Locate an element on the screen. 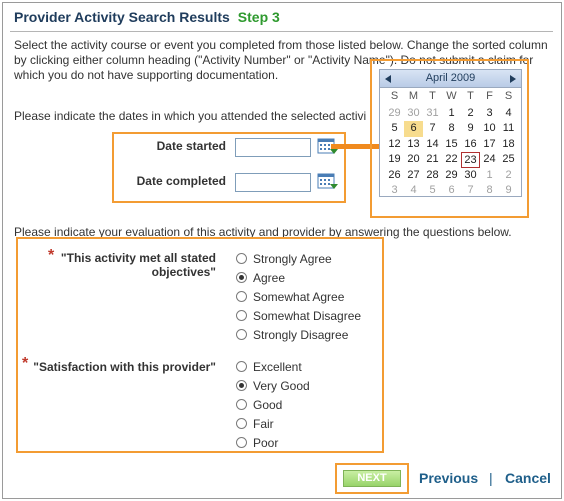 The height and width of the screenshot is (501, 564). calendar-day: 13 is located at coordinates (413, 145).